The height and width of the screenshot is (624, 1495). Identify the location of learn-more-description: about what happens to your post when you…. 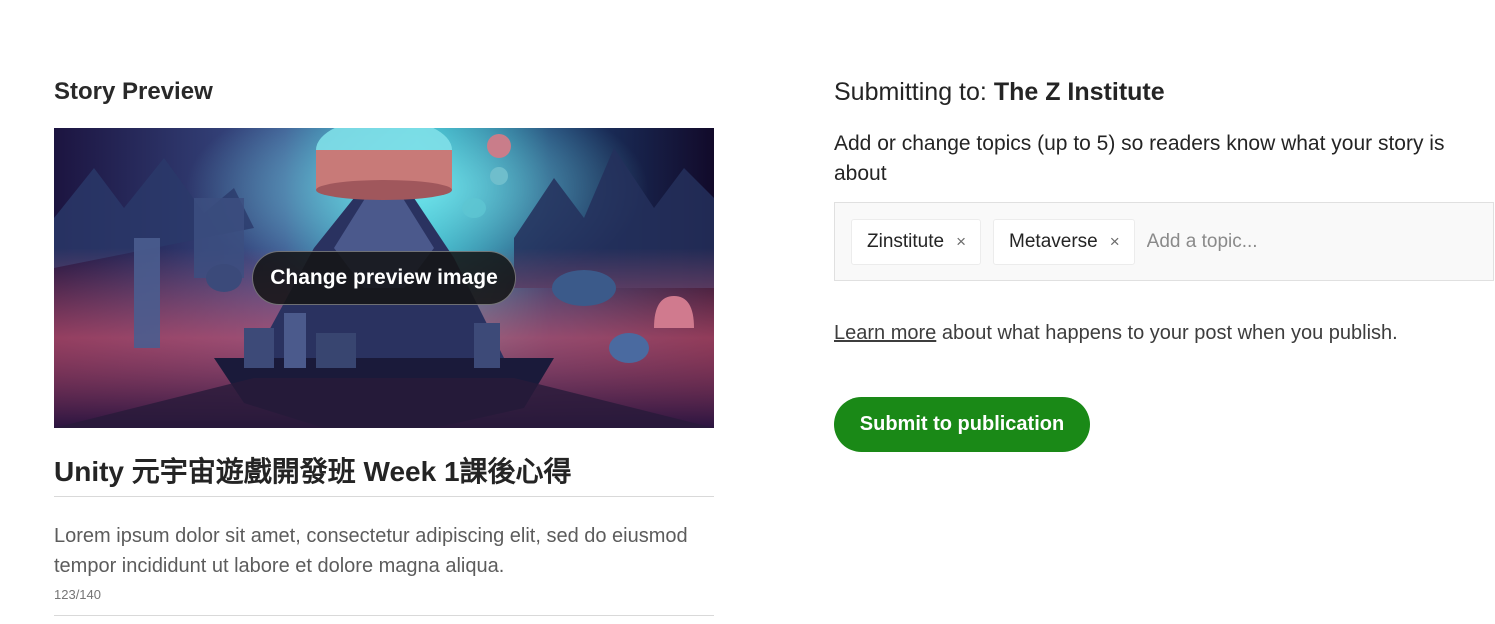
(1167, 333).